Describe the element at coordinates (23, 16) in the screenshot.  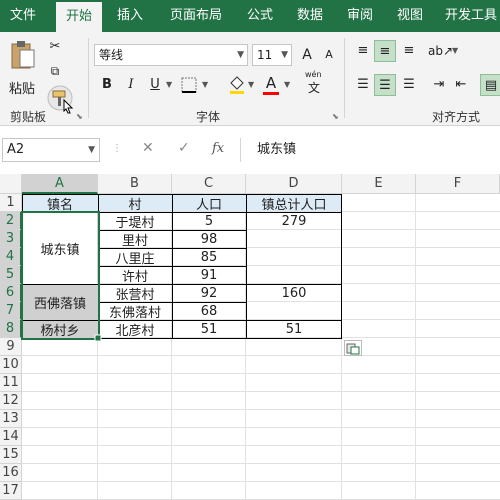
I see `tab-file: 文件` at that location.